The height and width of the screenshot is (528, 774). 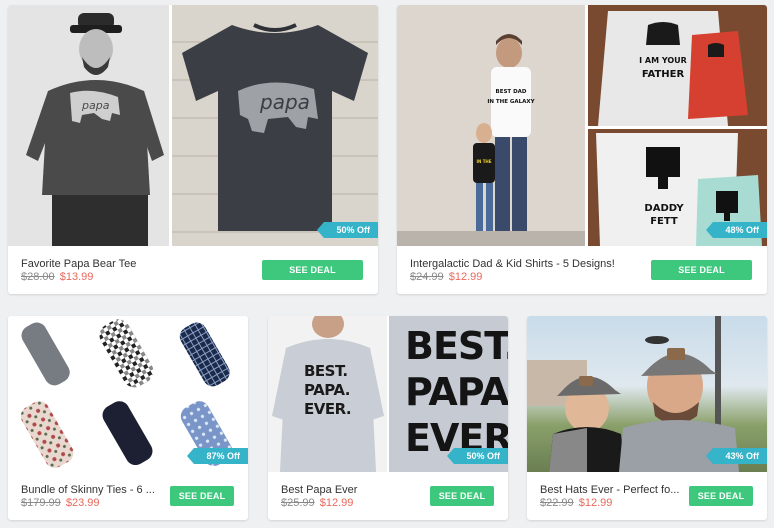 What do you see at coordinates (298, 503) in the screenshot?
I see `original-price: $25.99` at bounding box center [298, 503].